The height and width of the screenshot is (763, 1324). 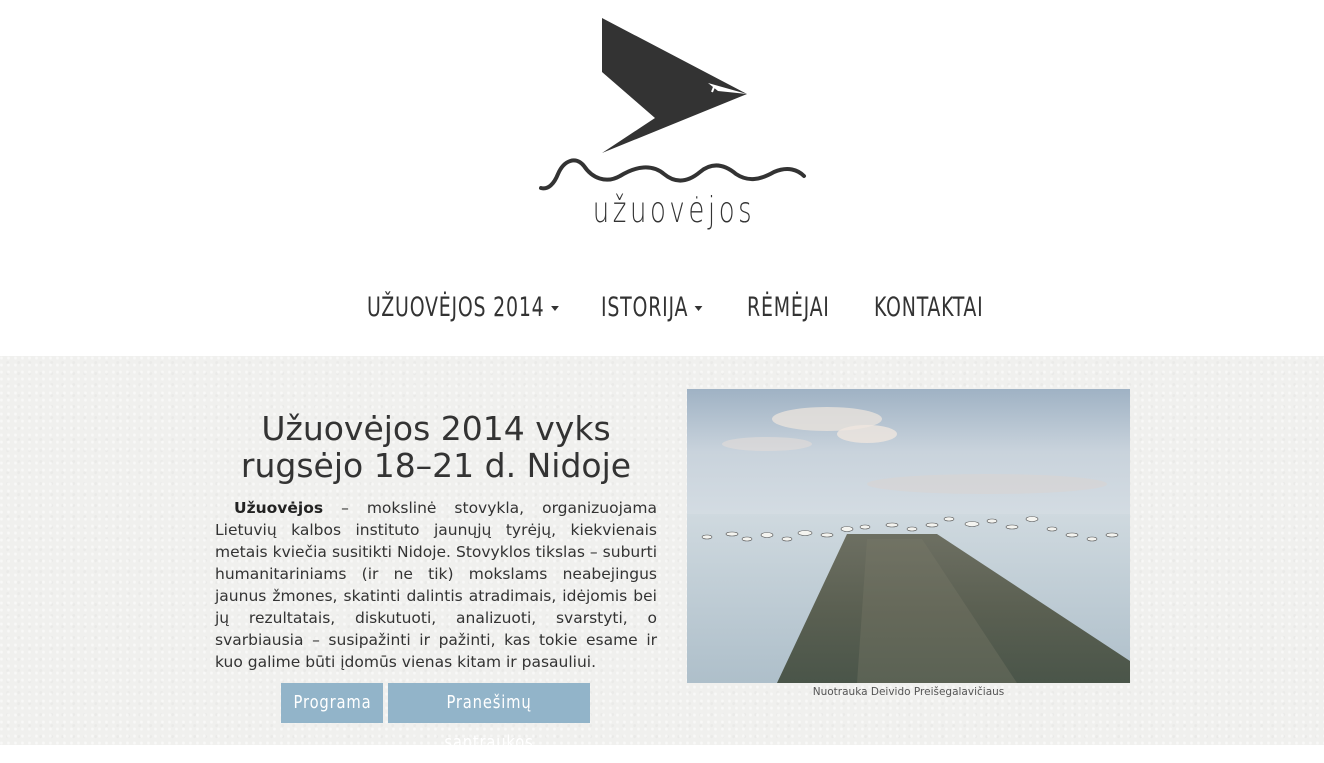 I want to click on program-button: Programa, so click(x=332, y=703).